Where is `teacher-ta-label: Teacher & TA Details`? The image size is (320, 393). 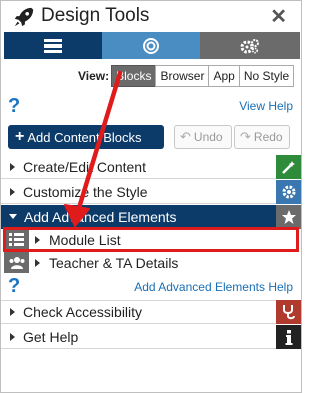 teacher-ta-label: Teacher & TA Details is located at coordinates (114, 262).